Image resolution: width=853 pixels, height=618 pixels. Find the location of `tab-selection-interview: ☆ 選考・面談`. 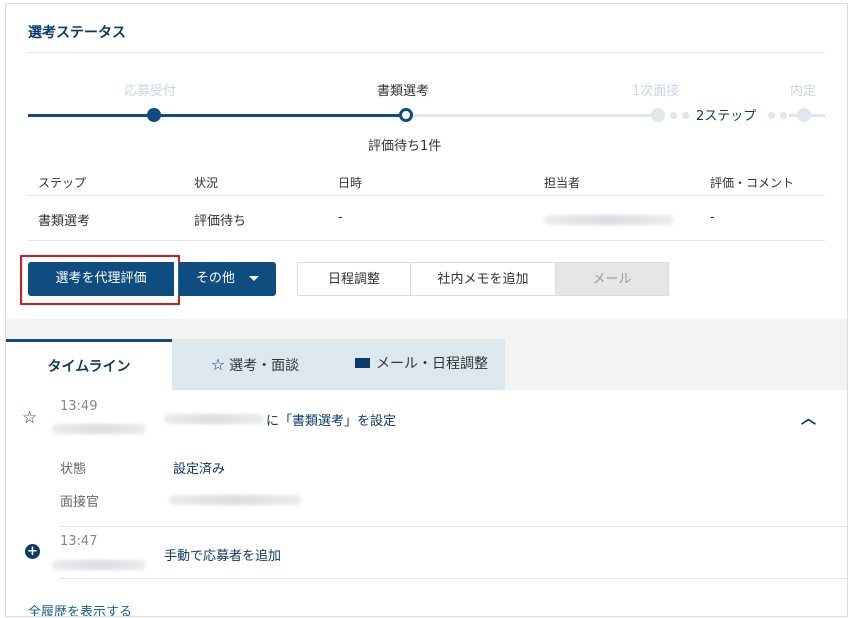

tab-selection-interview: ☆ 選考・面談 is located at coordinates (255, 364).